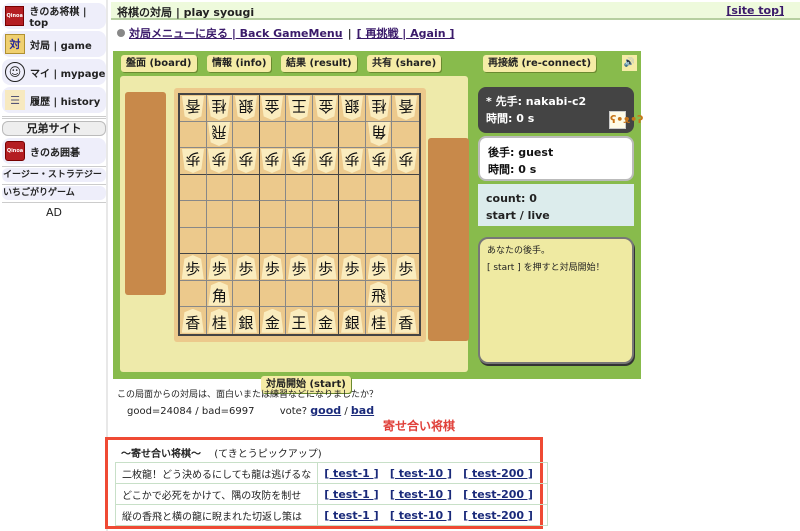 The height and width of the screenshot is (531, 800). I want to click on board-square: 角, so click(379, 135).